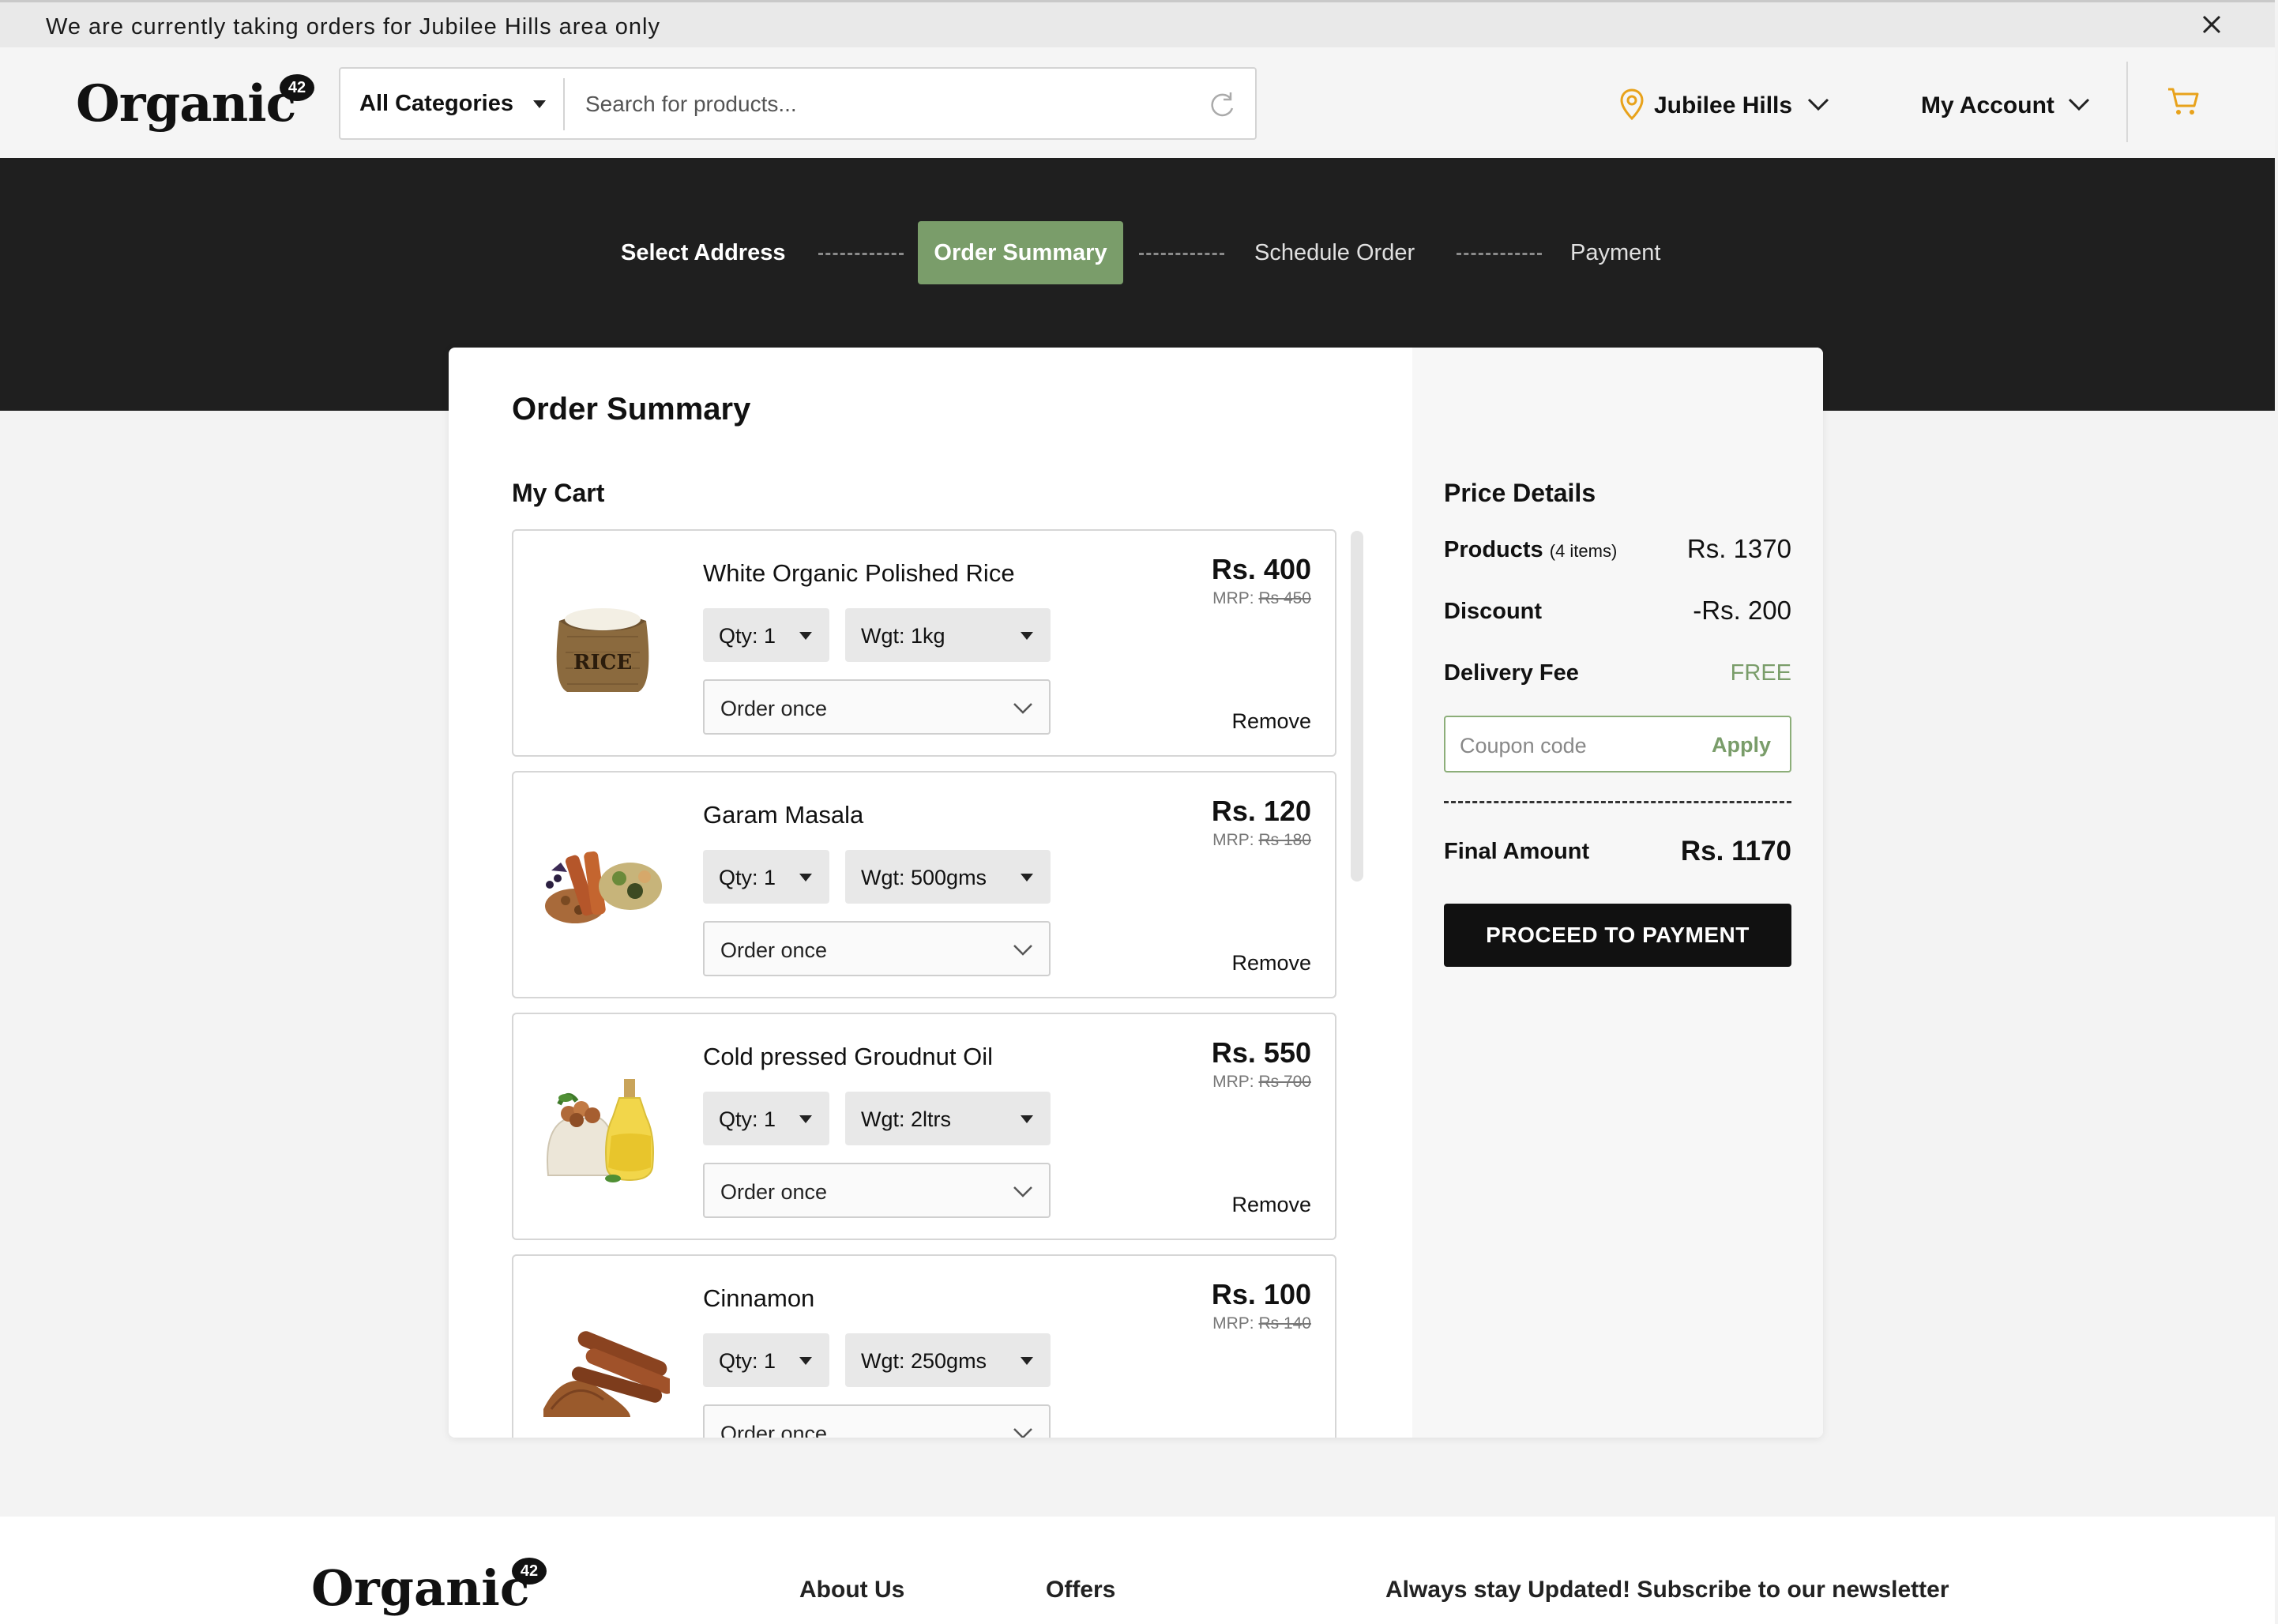 This screenshot has width=2278, height=1624. What do you see at coordinates (924, 877) in the screenshot?
I see `weight-value: Wgt: 500gms` at bounding box center [924, 877].